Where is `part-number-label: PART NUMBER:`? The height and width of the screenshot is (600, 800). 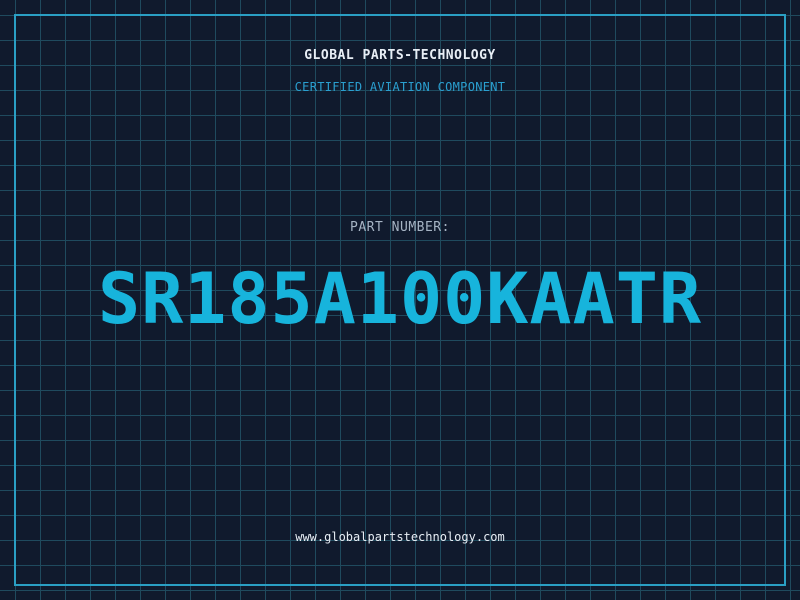
part-number-label: PART NUMBER: is located at coordinates (400, 227).